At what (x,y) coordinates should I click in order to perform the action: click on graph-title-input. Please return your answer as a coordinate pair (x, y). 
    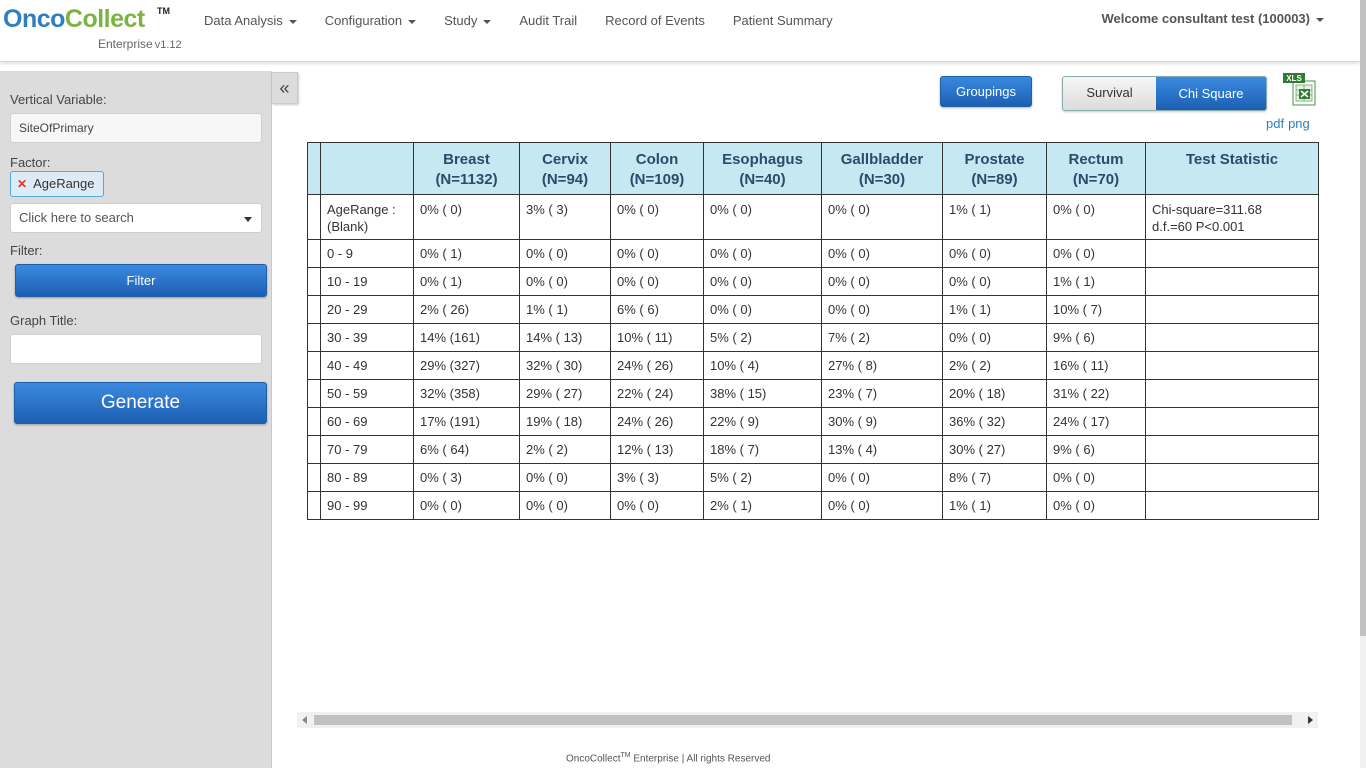
    Looking at the image, I should click on (136, 349).